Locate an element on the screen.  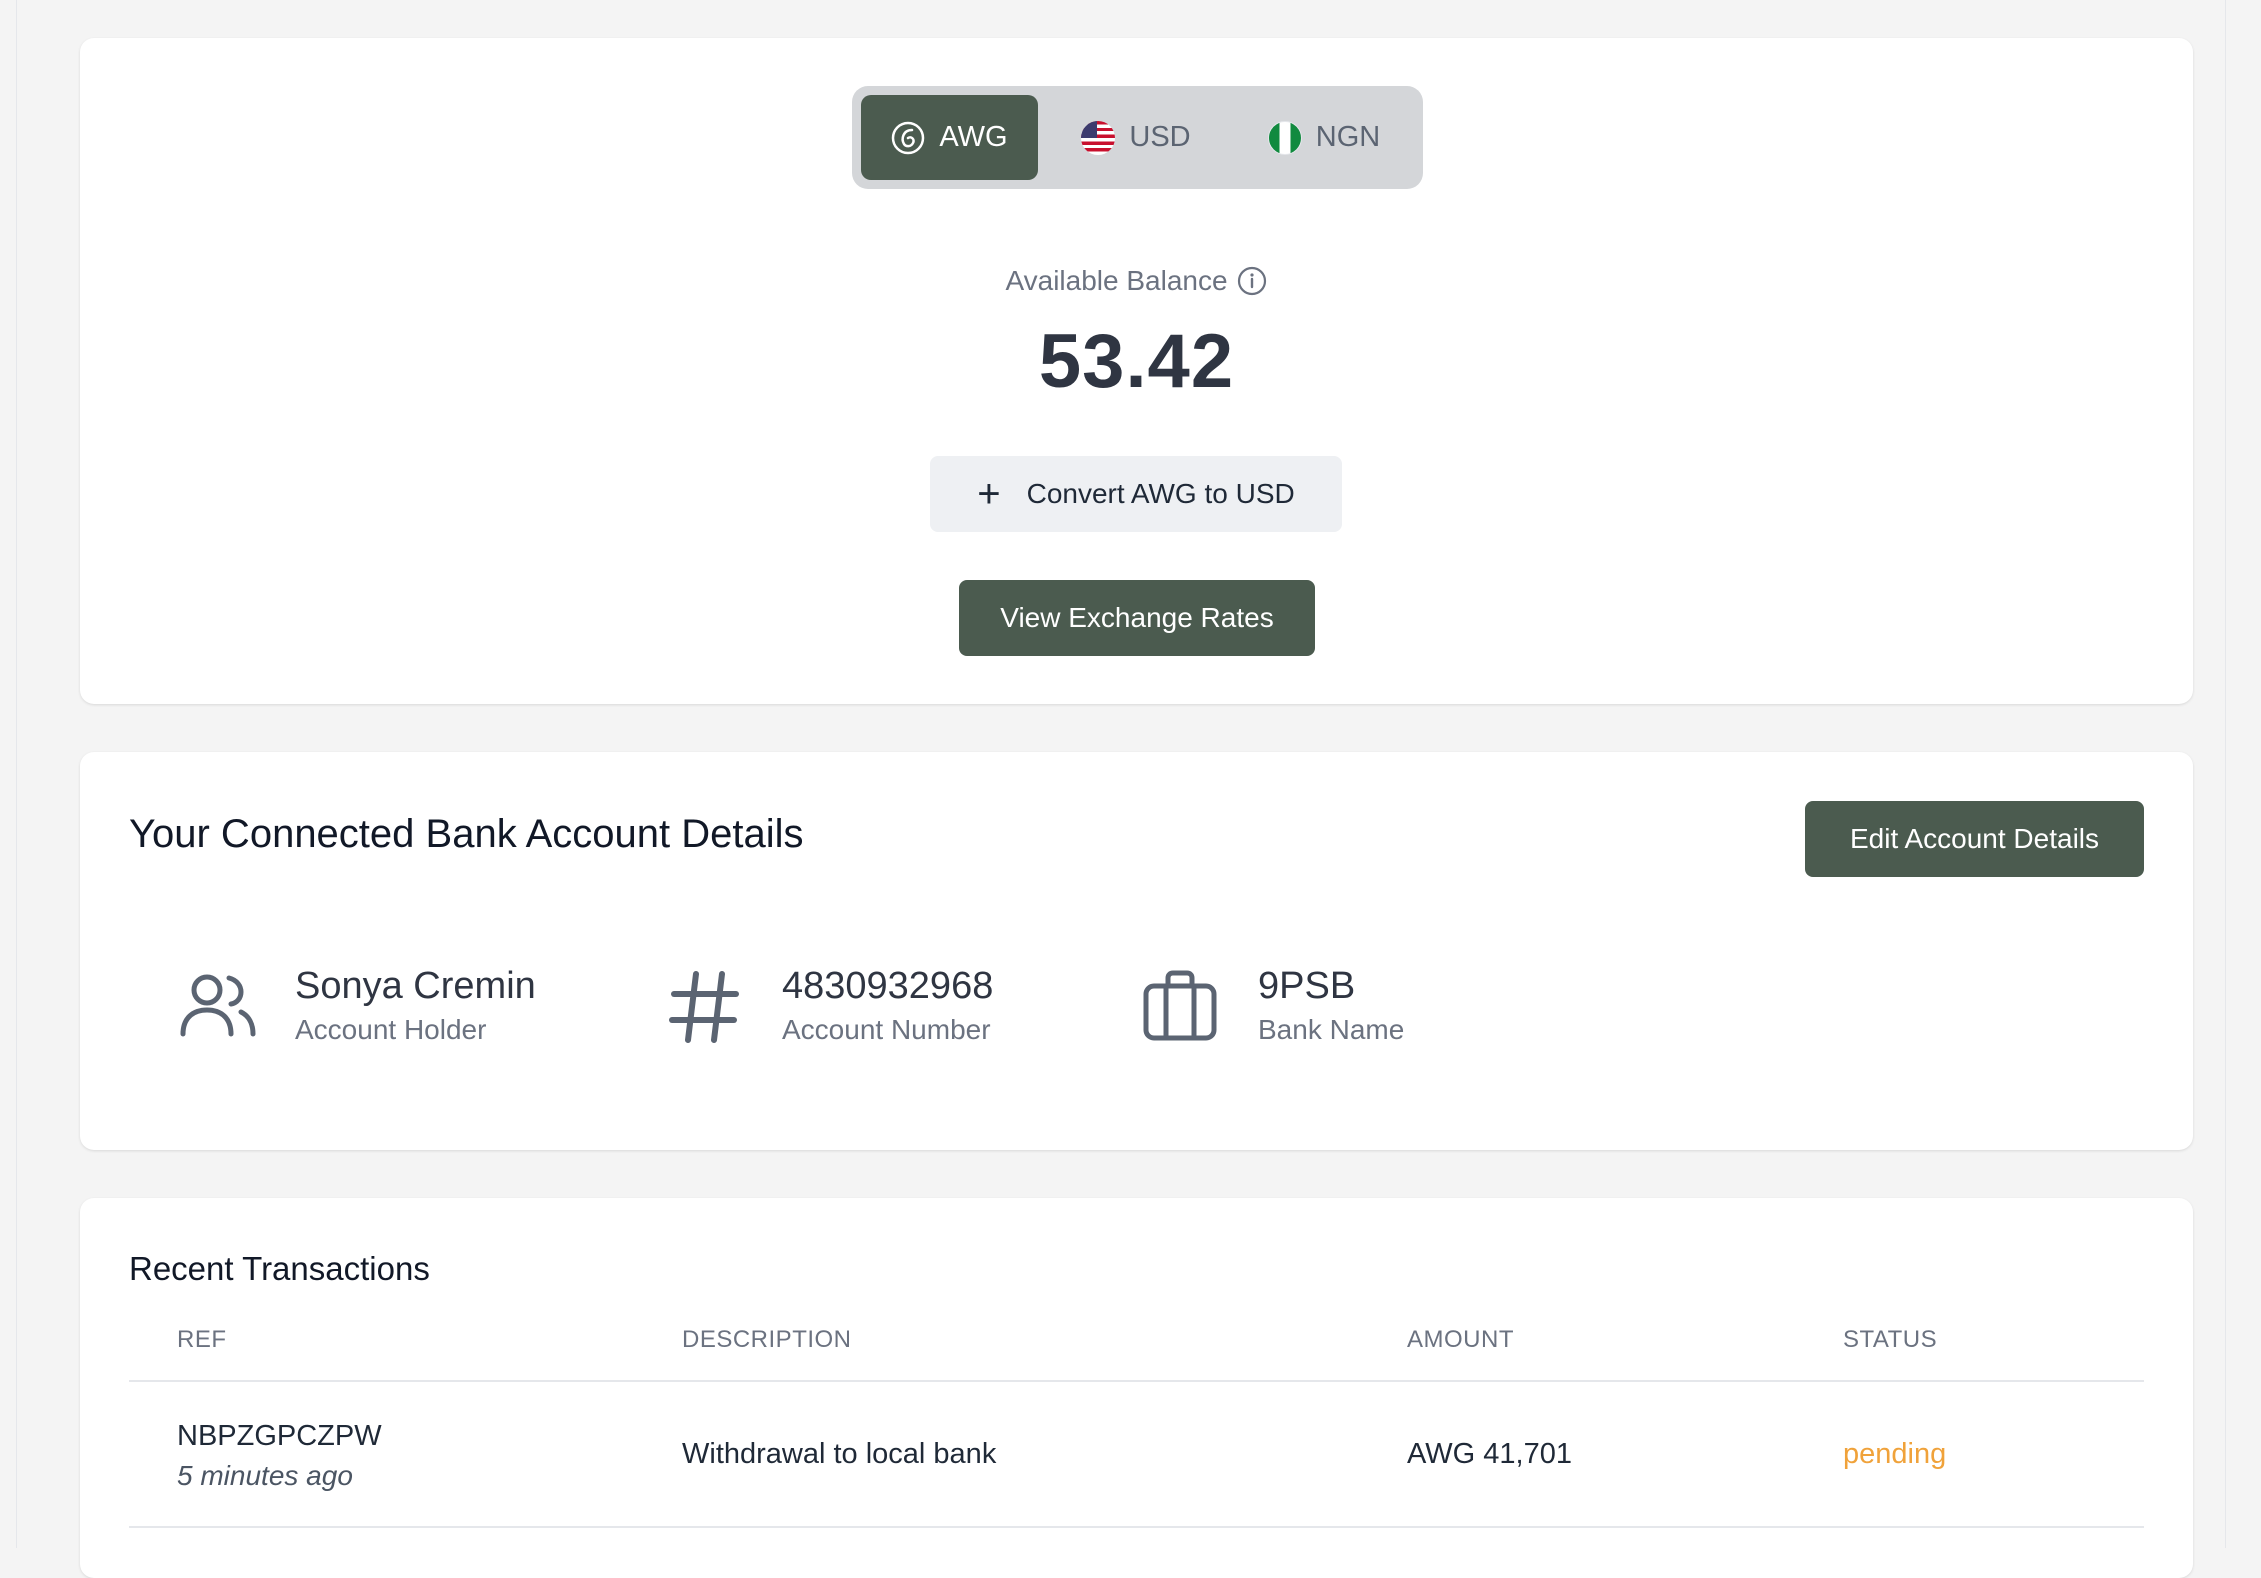
column-header-amount: AMOUNT is located at coordinates (1460, 1339).